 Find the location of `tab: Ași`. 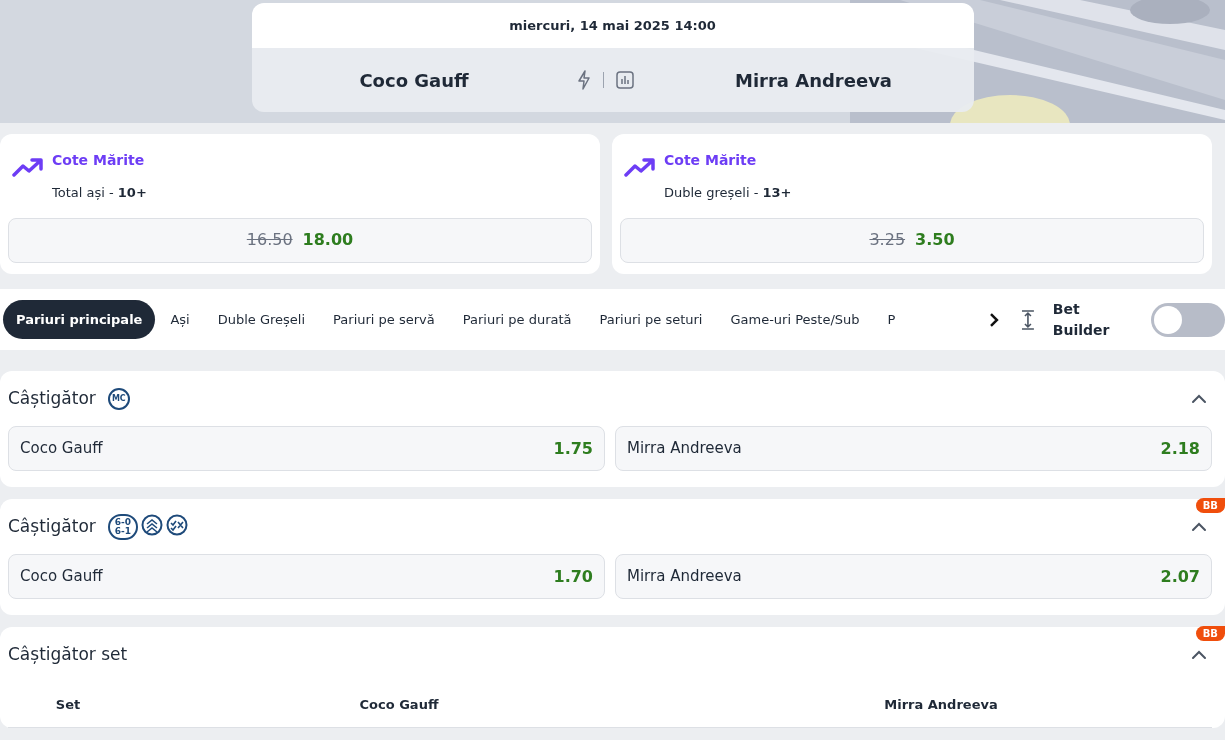

tab: Ași is located at coordinates (180, 319).